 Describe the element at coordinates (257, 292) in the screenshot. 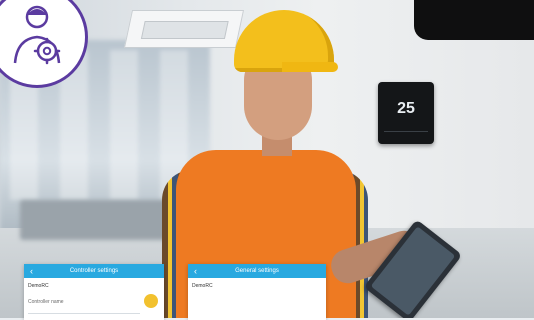

I see `general-settings-screen: ‹ General settings DemoRC` at that location.